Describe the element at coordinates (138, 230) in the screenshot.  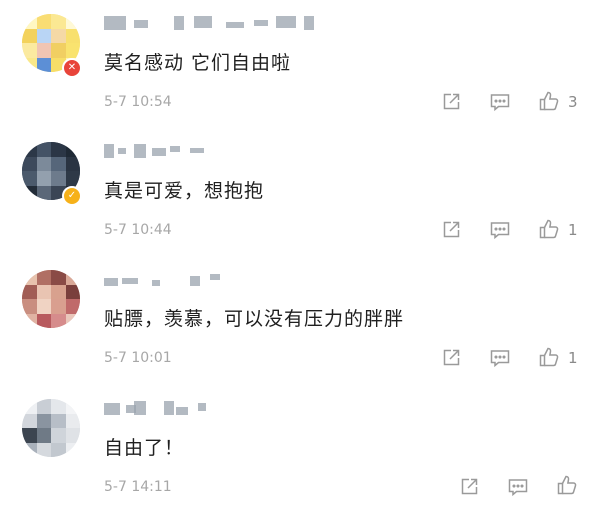
I see `comment-time: 5-7 10:44` at that location.